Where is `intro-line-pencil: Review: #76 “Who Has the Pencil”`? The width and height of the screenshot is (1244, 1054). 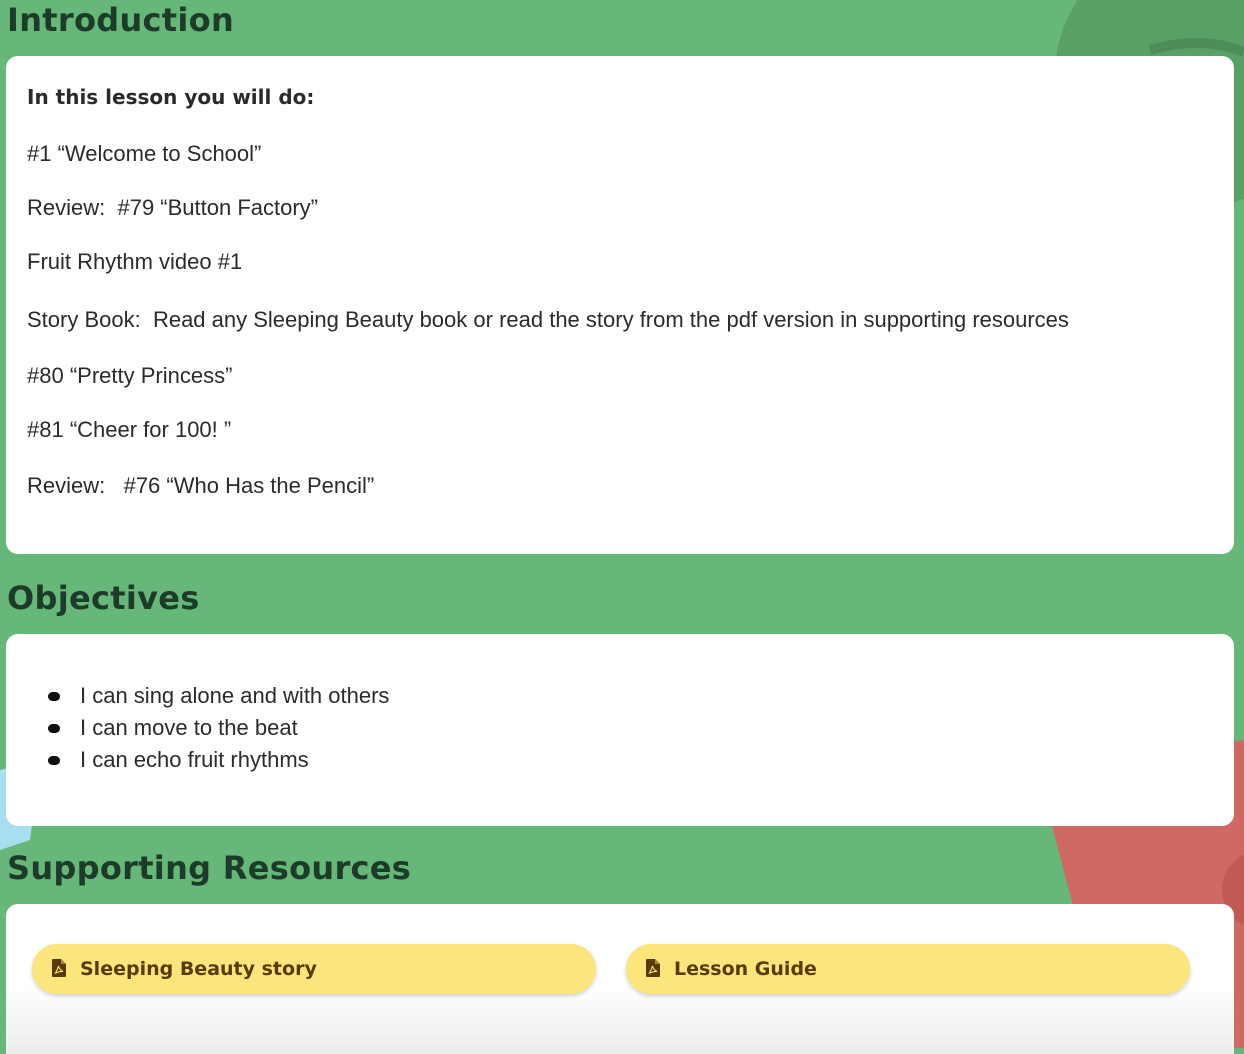
intro-line-pencil: Review: #76 “Who Has the Pencil” is located at coordinates (201, 485).